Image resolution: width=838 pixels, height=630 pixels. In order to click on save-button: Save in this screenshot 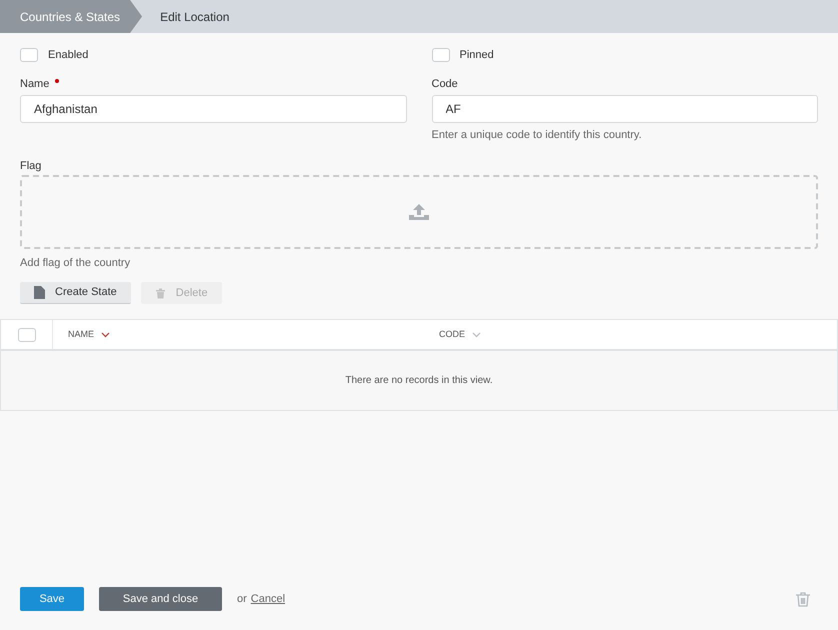, I will do `click(52, 599)`.